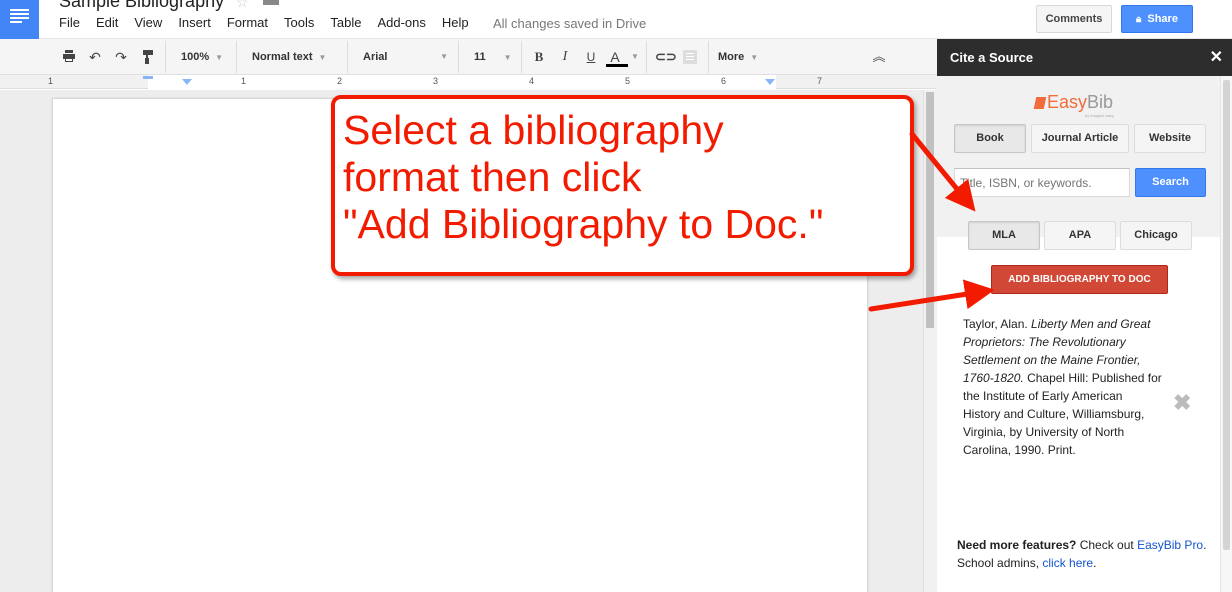  What do you see at coordinates (1040, 103) in the screenshot?
I see `easybib-book-icon` at bounding box center [1040, 103].